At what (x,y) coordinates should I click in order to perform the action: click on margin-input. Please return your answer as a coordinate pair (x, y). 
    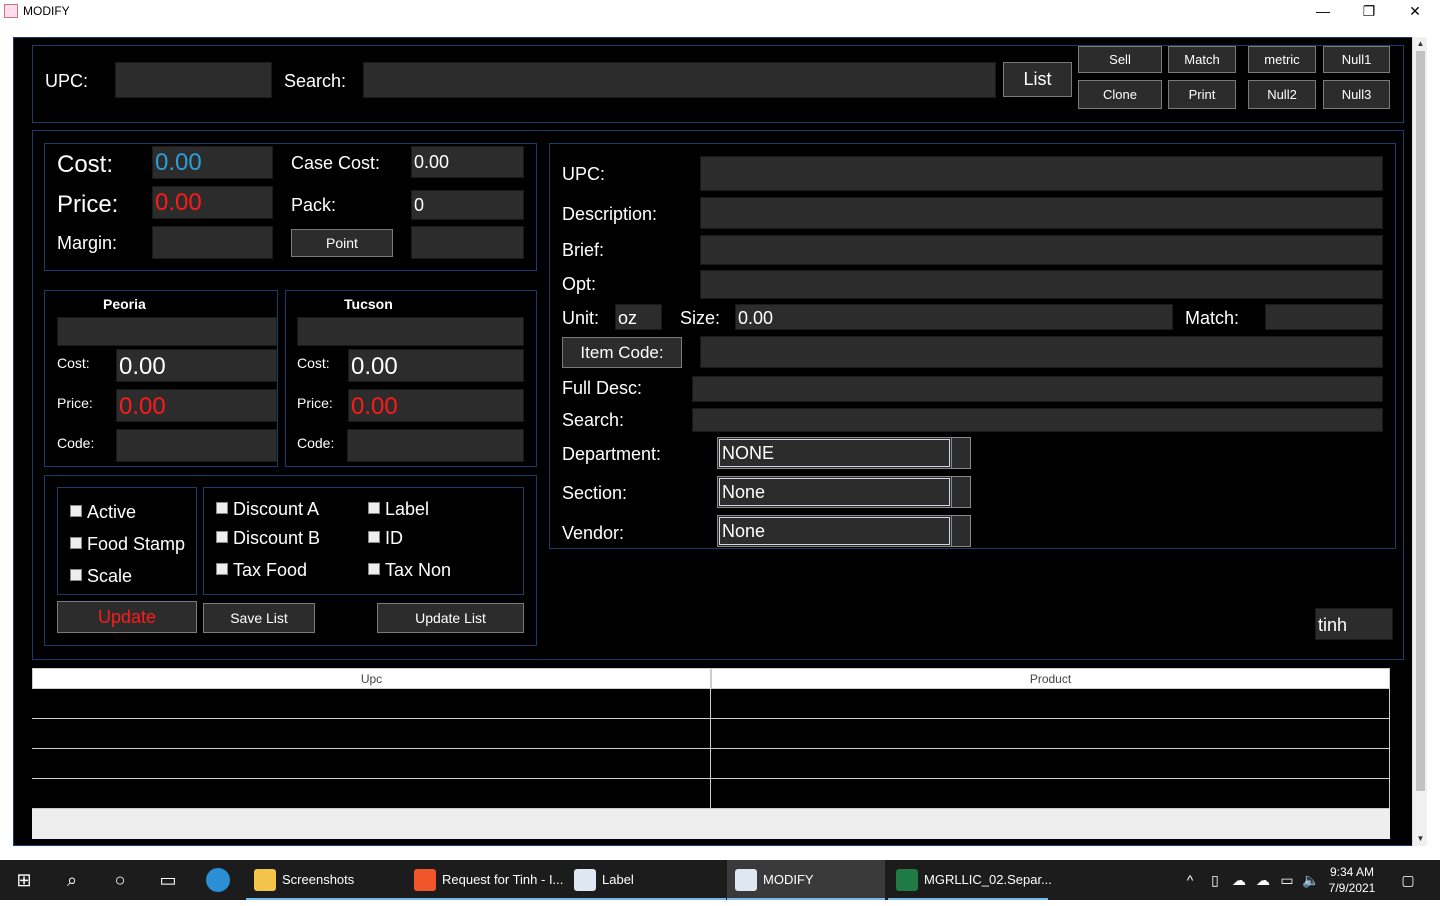
    Looking at the image, I should click on (212, 242).